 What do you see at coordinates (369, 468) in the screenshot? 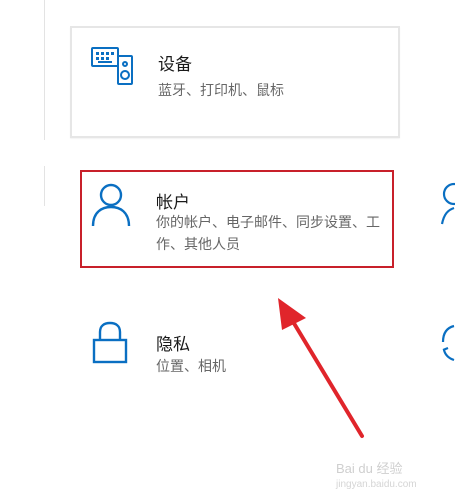
I see `watermark-brand: Bai du 经验` at bounding box center [369, 468].